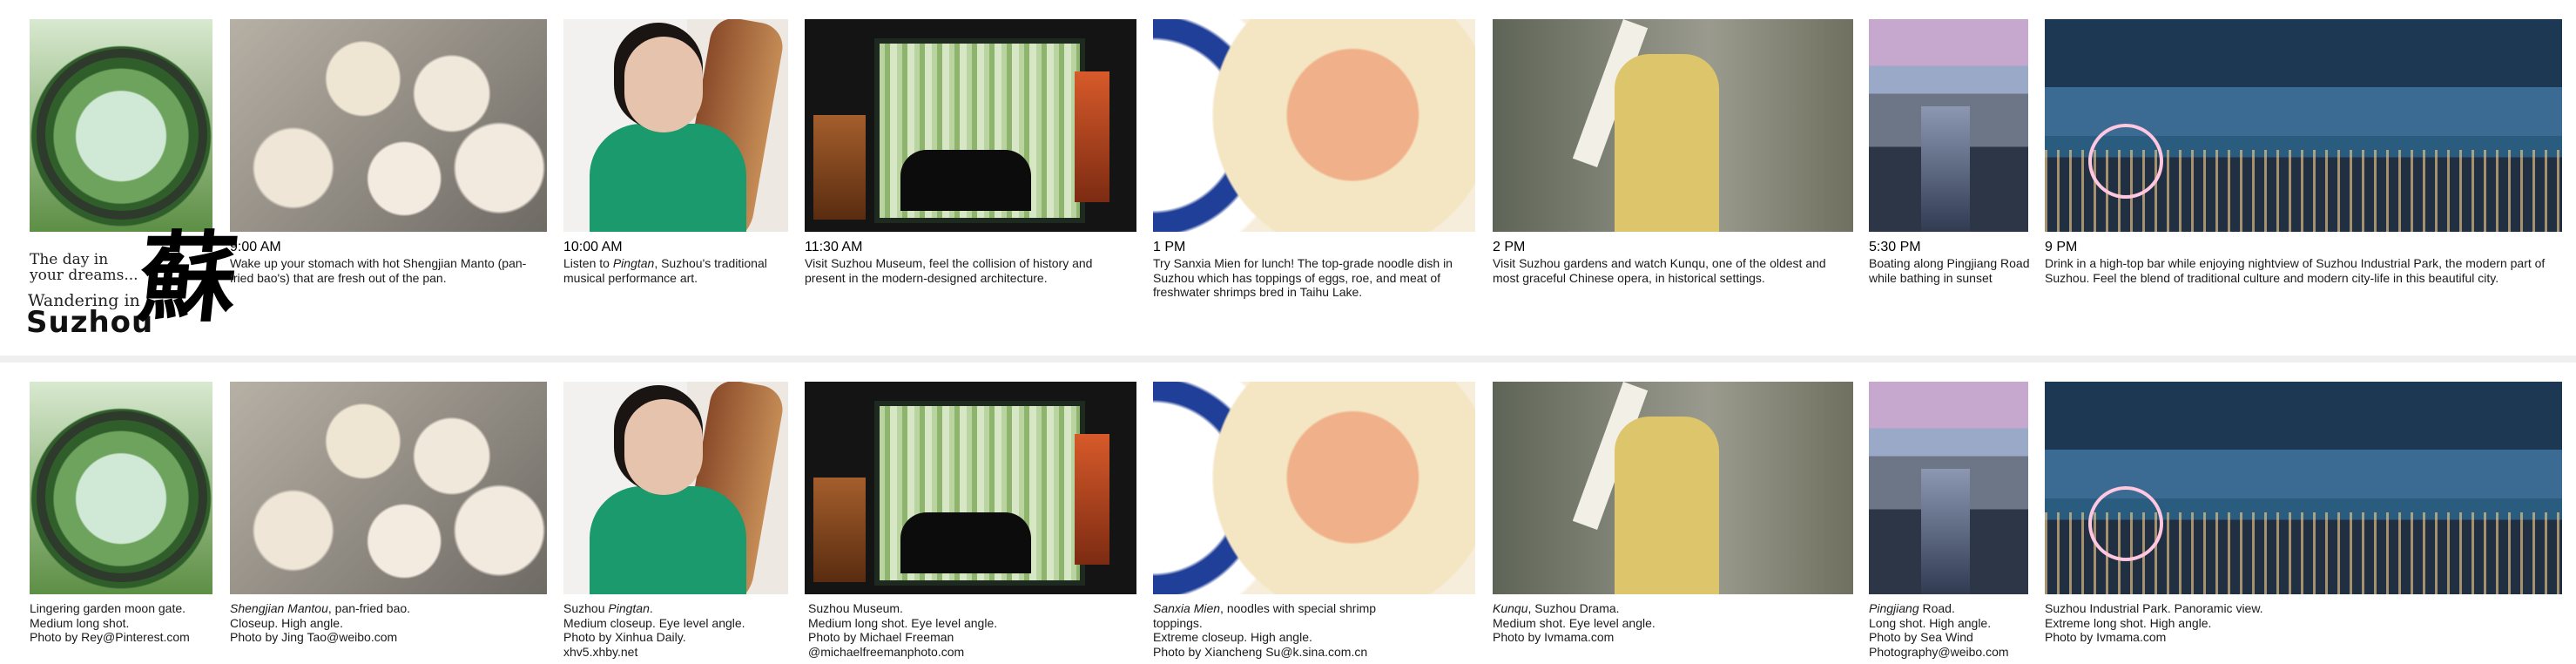 The image size is (2576, 664). I want to click on credit-text: , Suzhou Drama., so click(1573, 608).